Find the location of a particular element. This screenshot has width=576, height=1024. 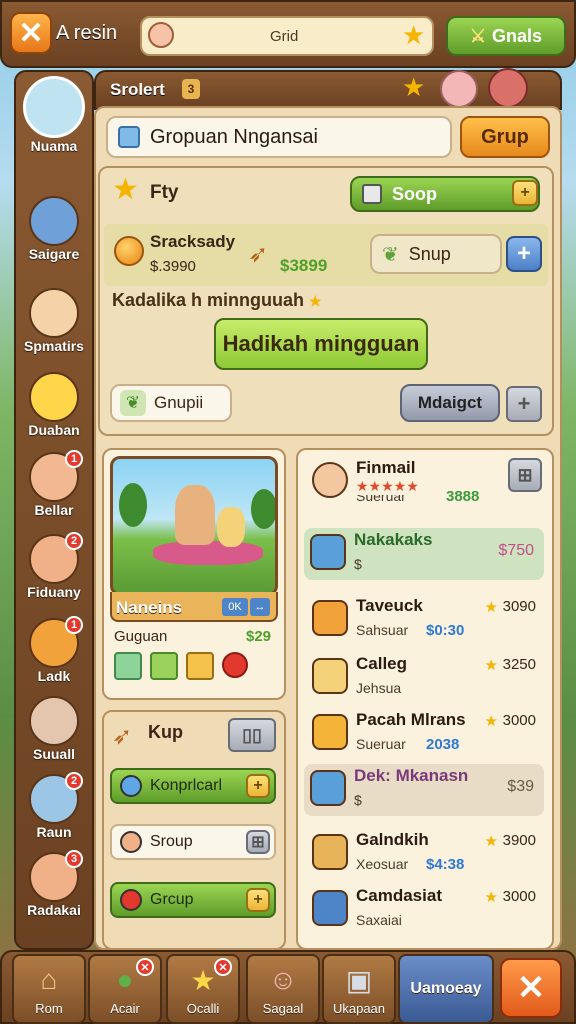

right-list-sub: $ is located at coordinates (358, 800).